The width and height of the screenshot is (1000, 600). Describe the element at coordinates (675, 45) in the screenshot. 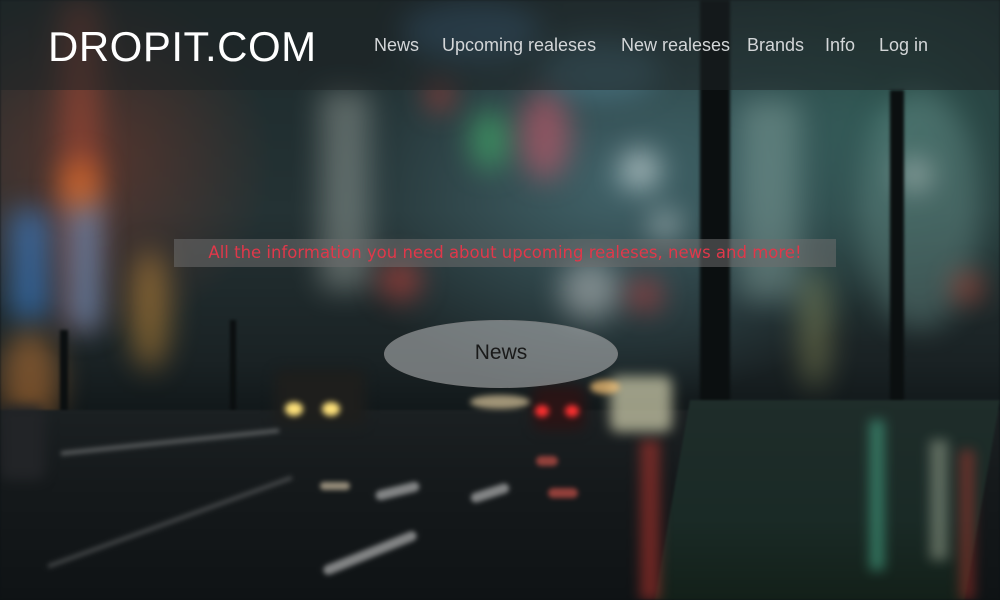

I see `nav-item-new-releases: New realeses` at that location.